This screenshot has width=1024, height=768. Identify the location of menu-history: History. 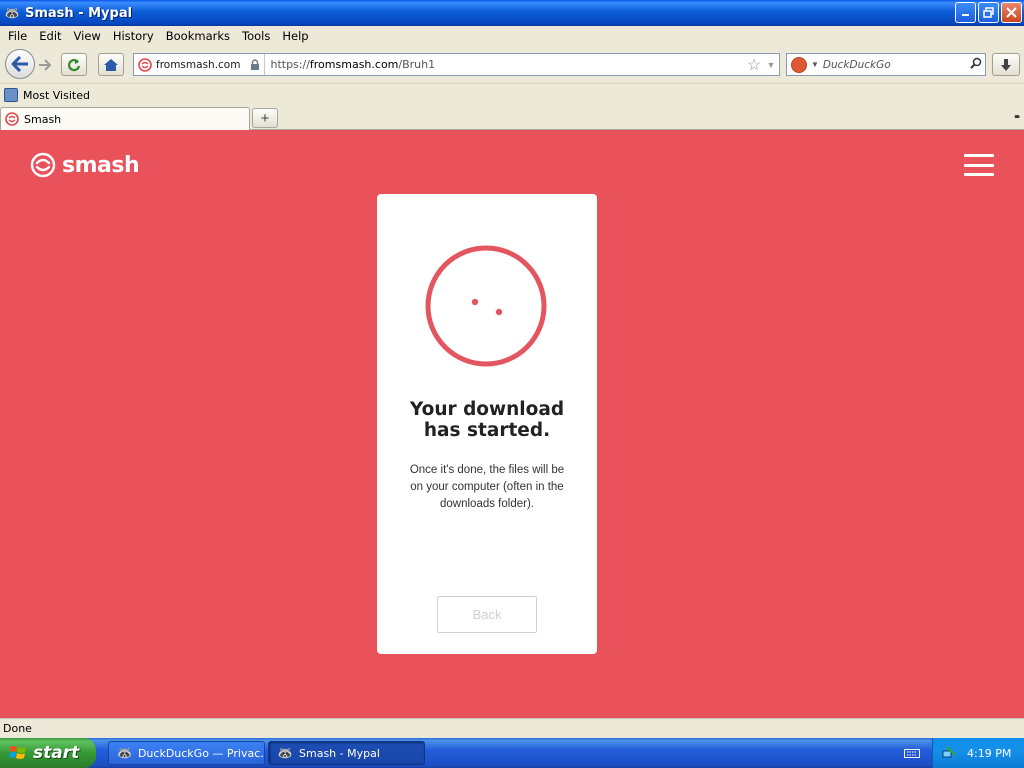
(133, 36).